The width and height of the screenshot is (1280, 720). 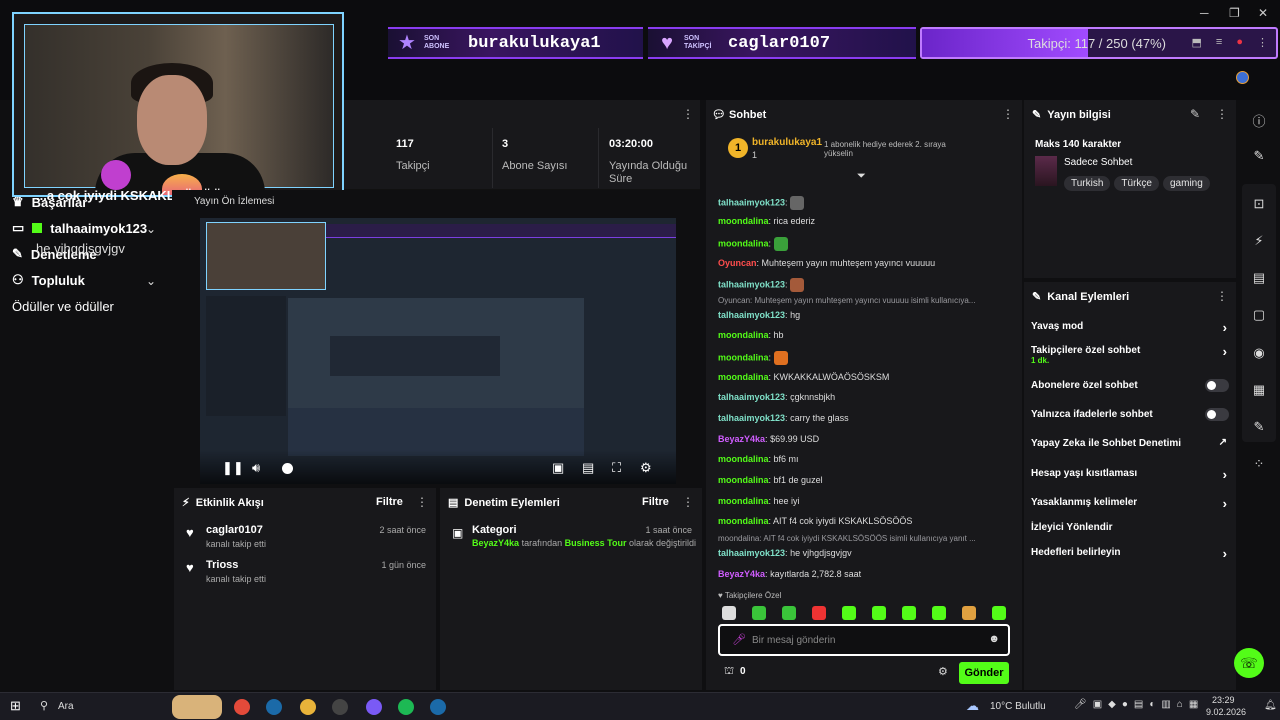 I want to click on puzzle-icon: ⬒, so click(x=1197, y=42).